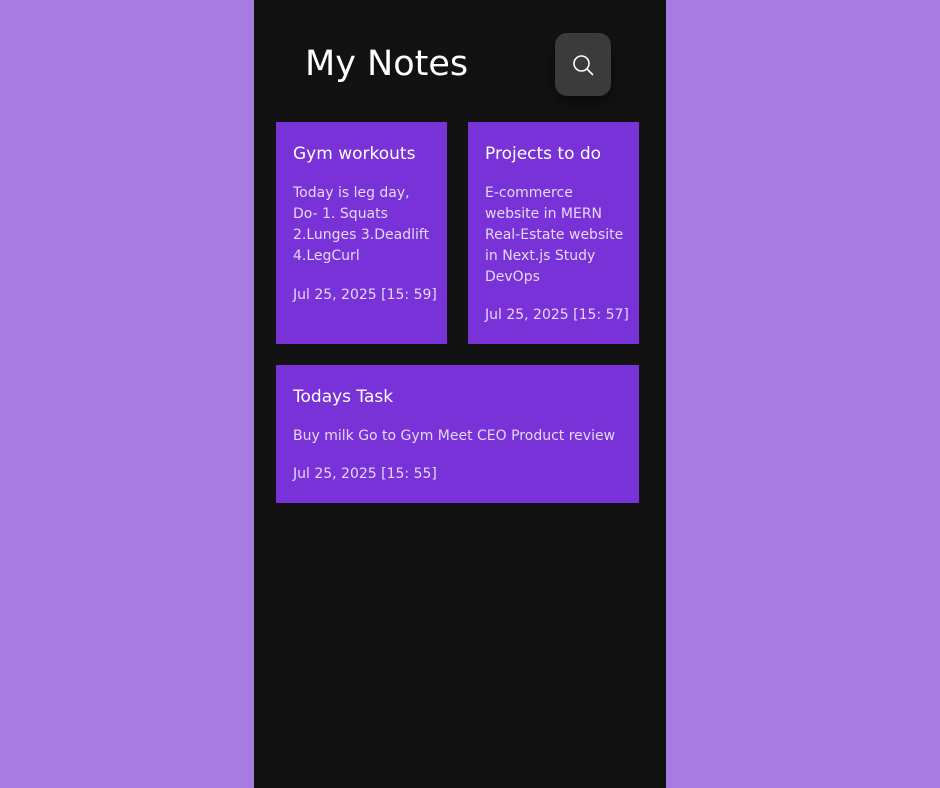  What do you see at coordinates (557, 315) in the screenshot?
I see `note-date: Jul 25, 2025 [15: 57]` at bounding box center [557, 315].